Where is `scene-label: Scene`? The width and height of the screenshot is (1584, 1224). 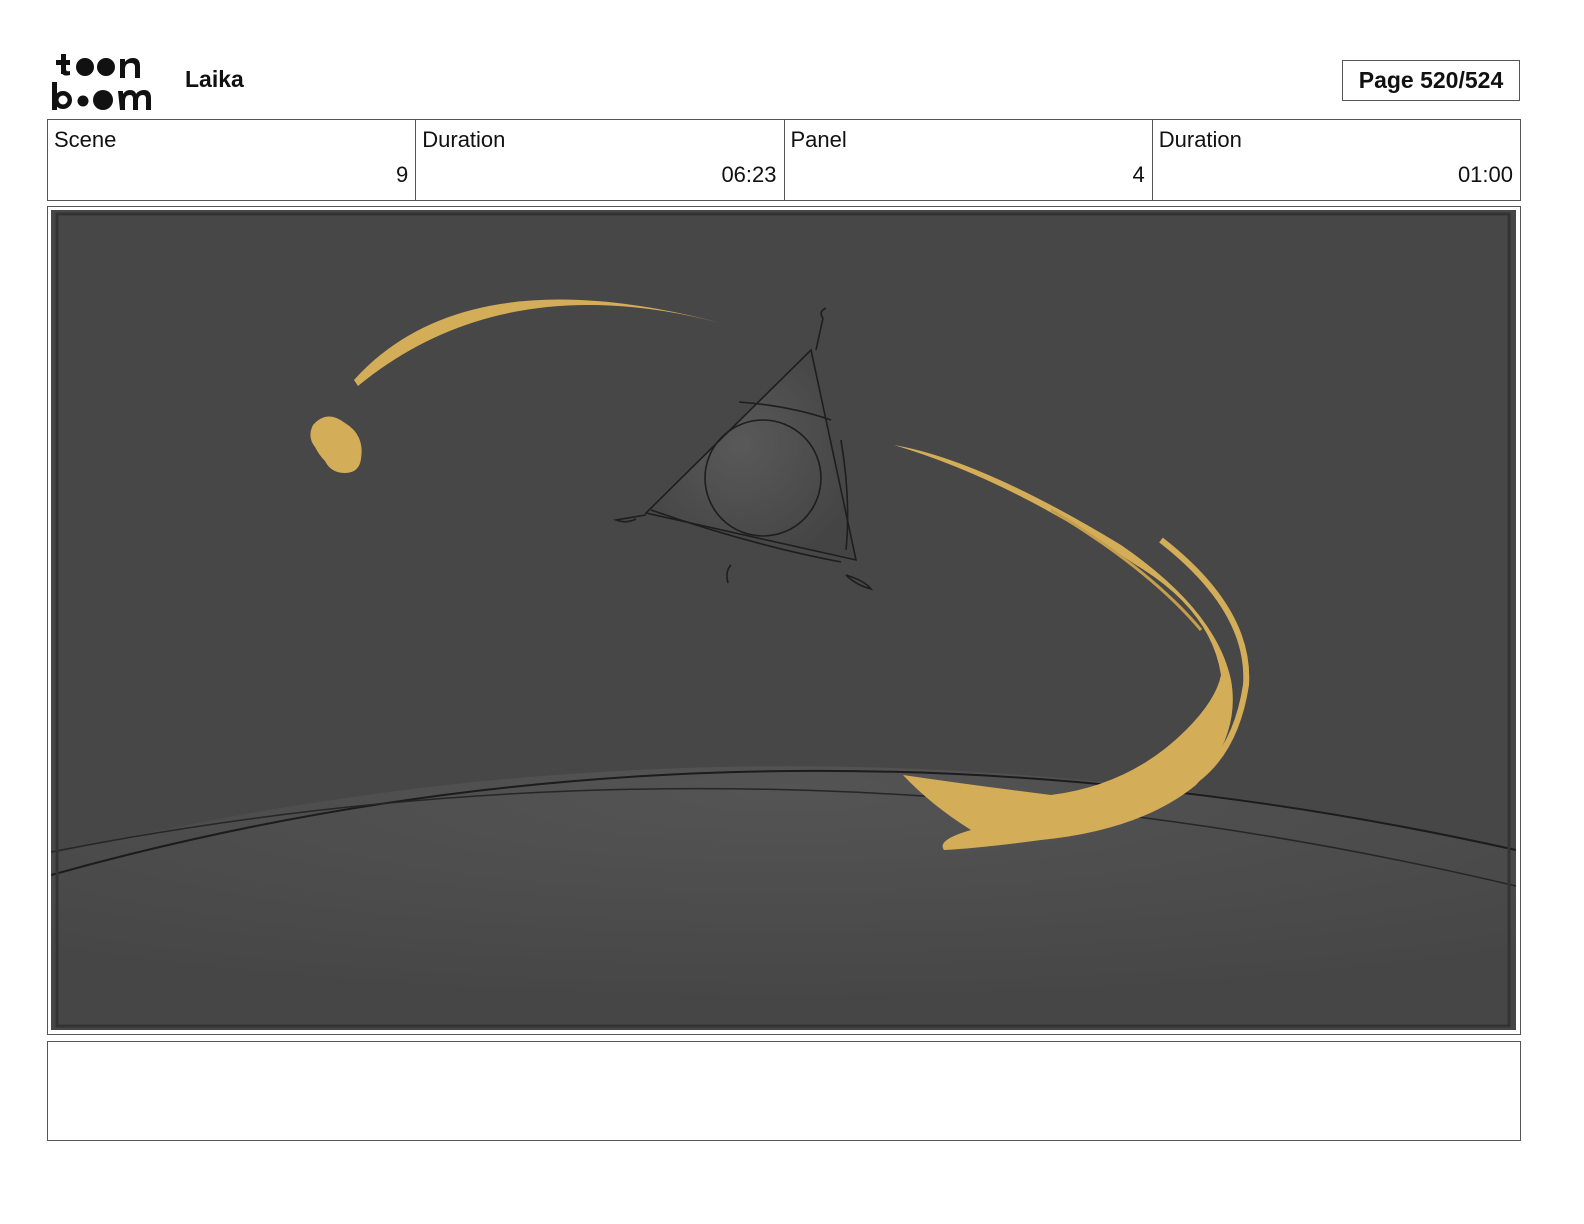
scene-label: Scene is located at coordinates (85, 139).